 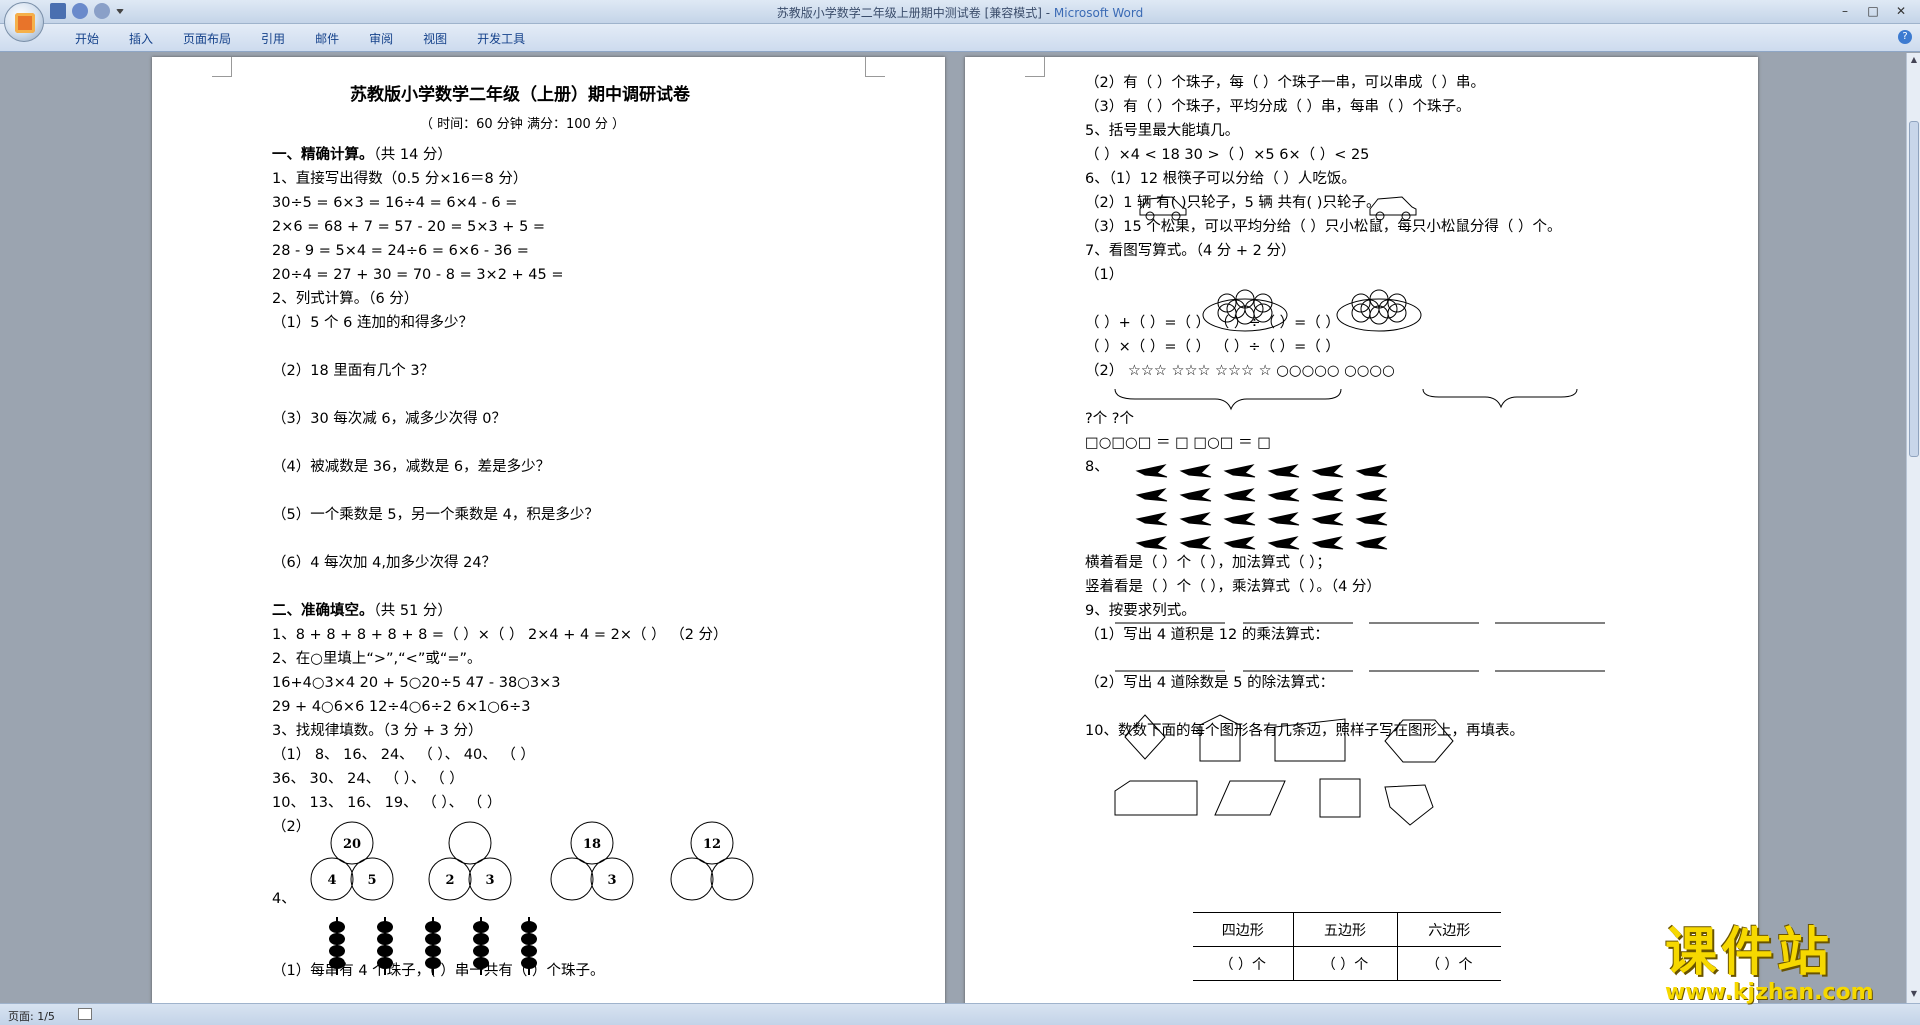 I want to click on app-name: Microsoft Word, so click(x=1098, y=13).